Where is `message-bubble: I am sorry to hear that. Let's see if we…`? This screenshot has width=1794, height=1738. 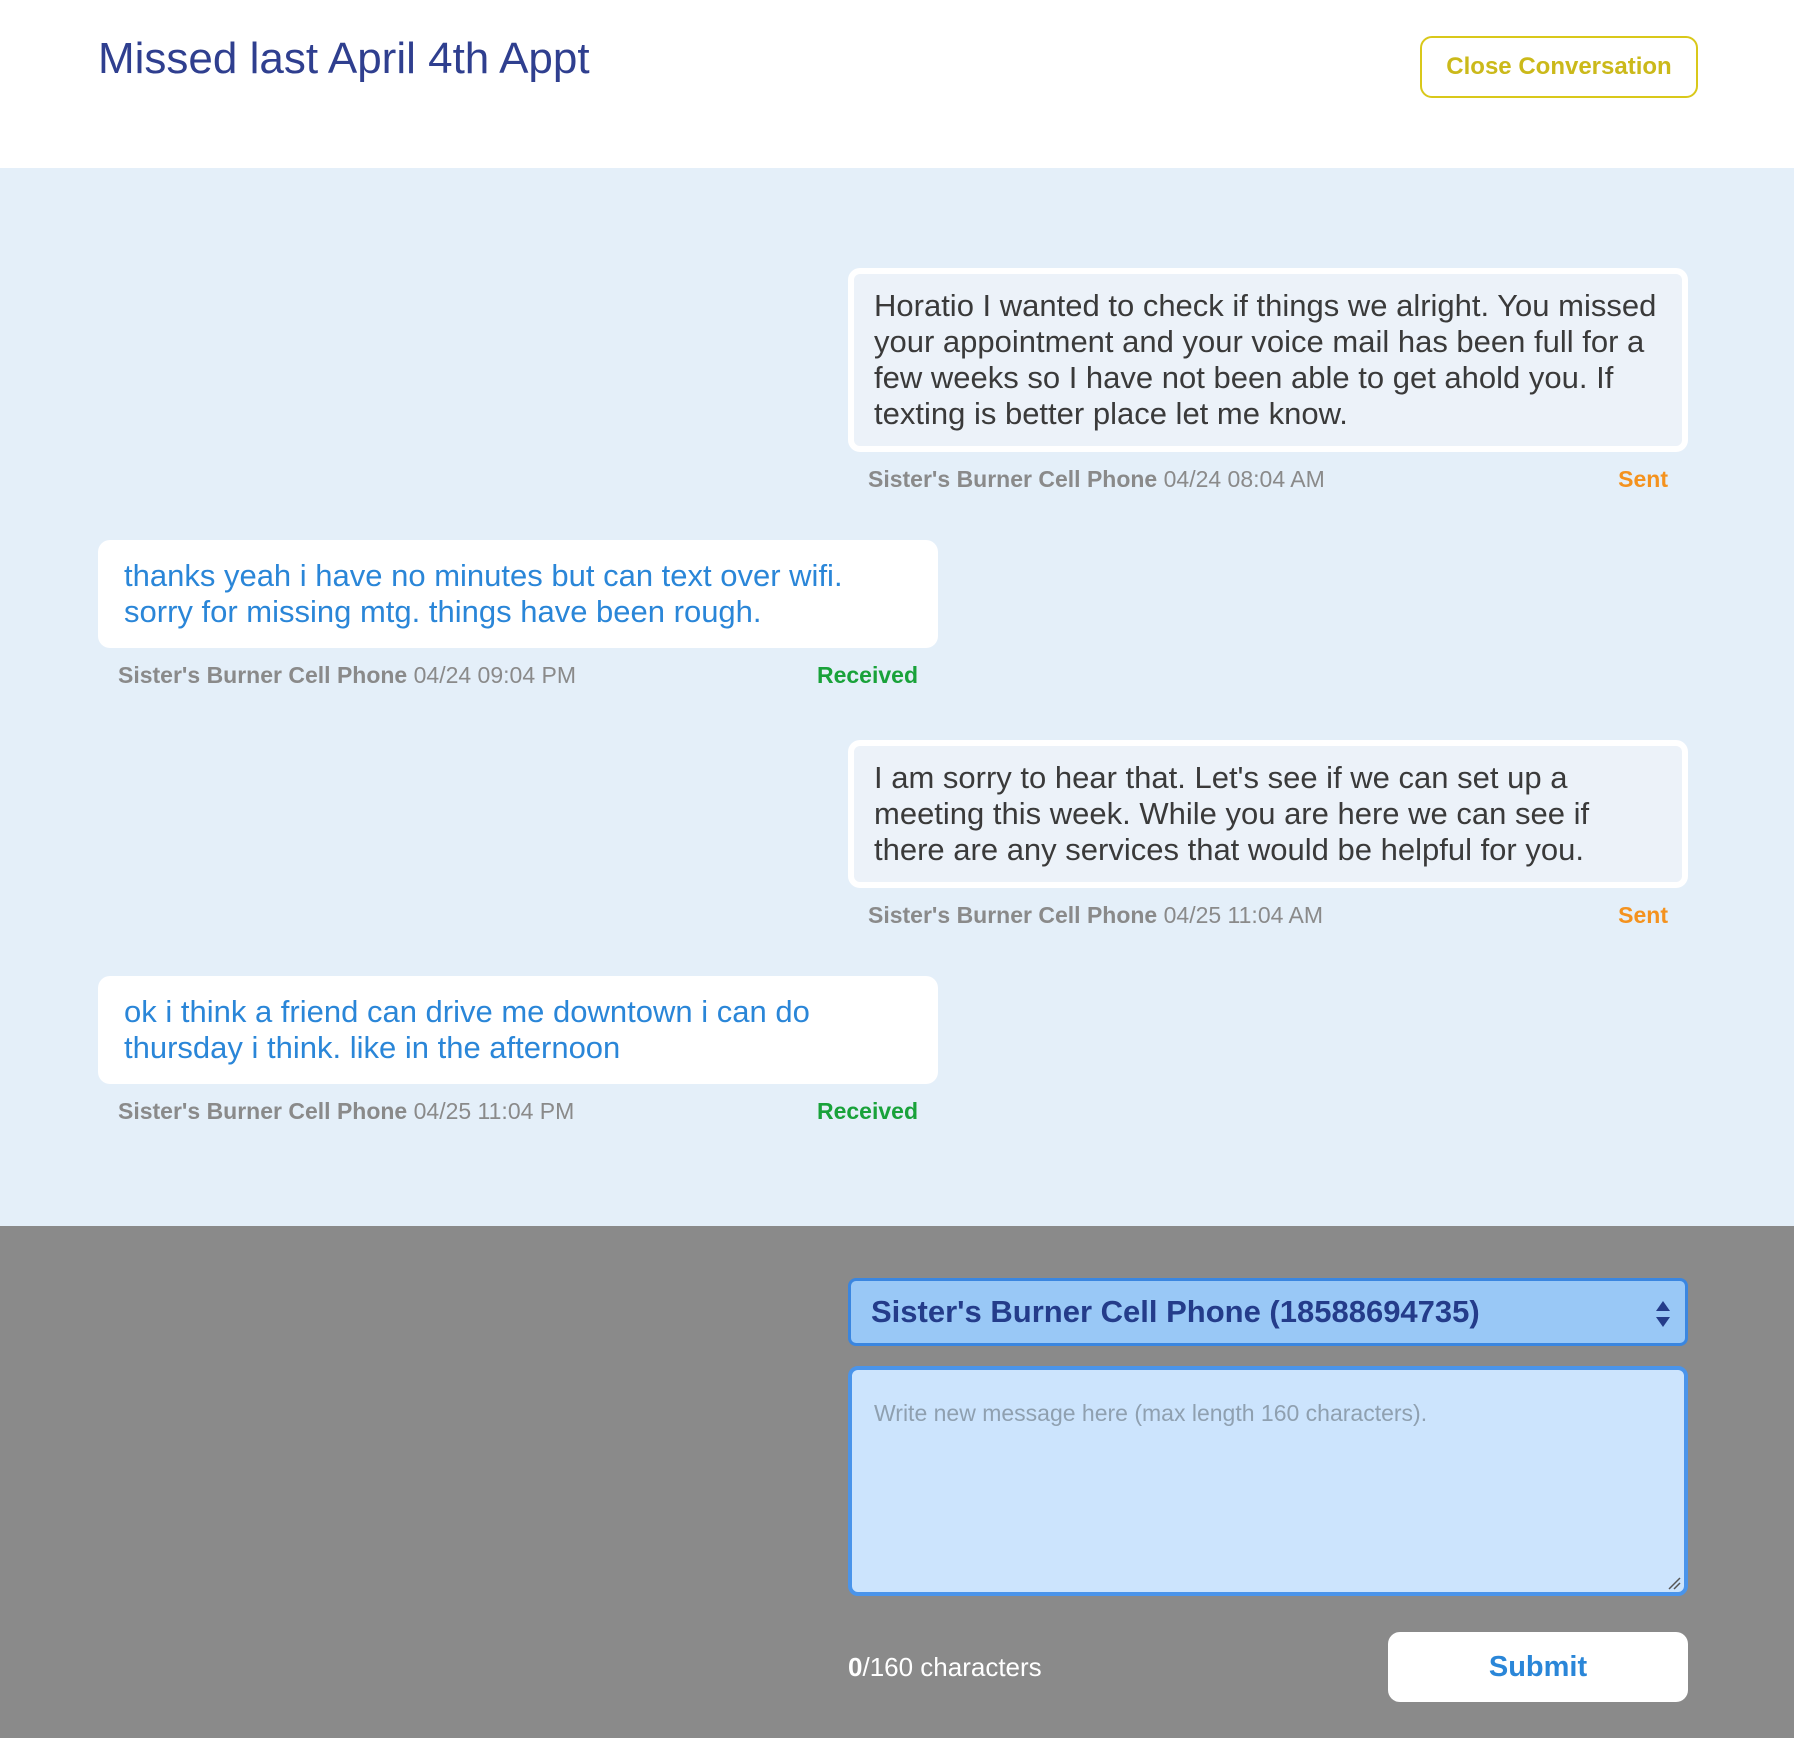
message-bubble: I am sorry to hear that. Let's see if we… is located at coordinates (1268, 814).